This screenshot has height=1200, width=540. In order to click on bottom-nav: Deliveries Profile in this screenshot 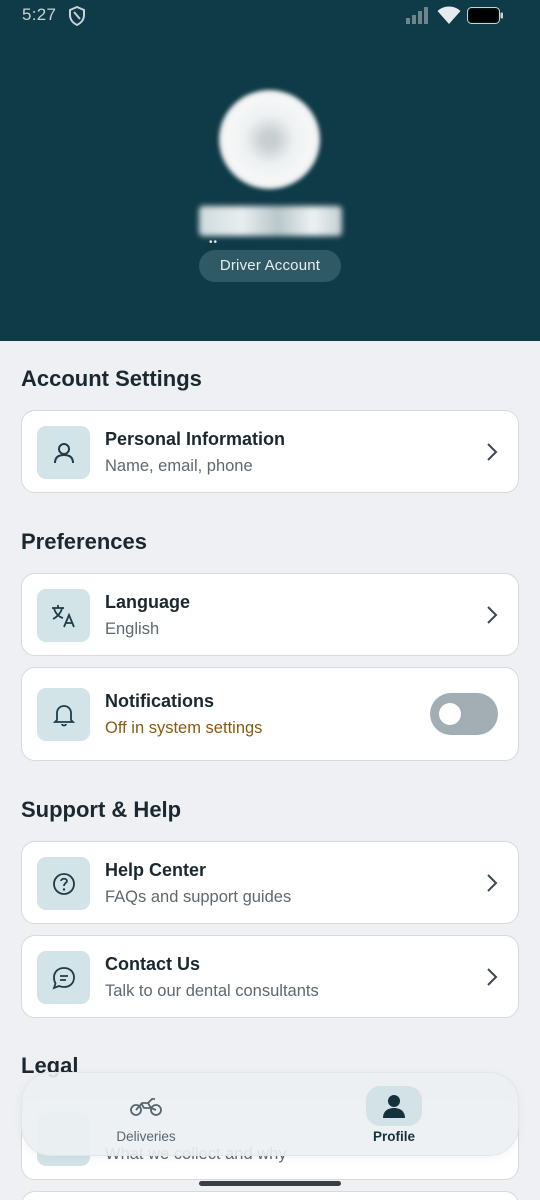, I will do `click(270, 1114)`.